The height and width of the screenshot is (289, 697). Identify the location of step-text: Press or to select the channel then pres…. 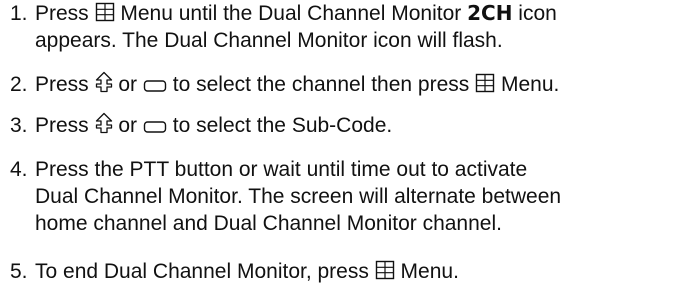
(297, 83).